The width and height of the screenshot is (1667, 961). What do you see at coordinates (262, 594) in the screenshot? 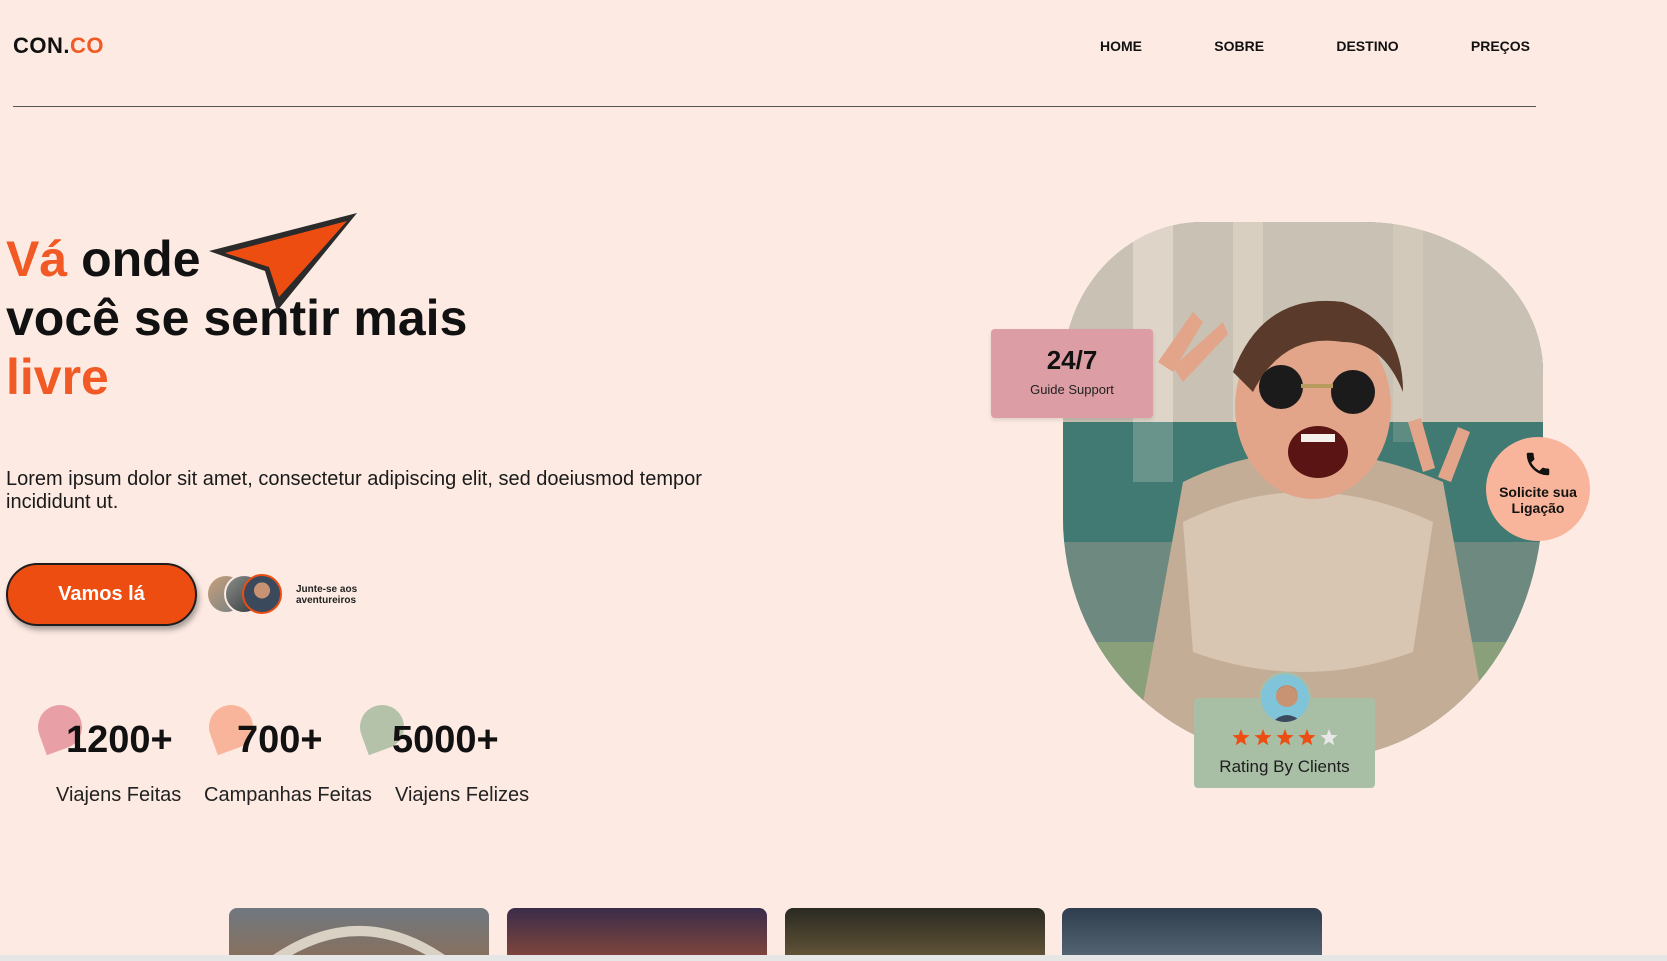
I see `avatar` at bounding box center [262, 594].